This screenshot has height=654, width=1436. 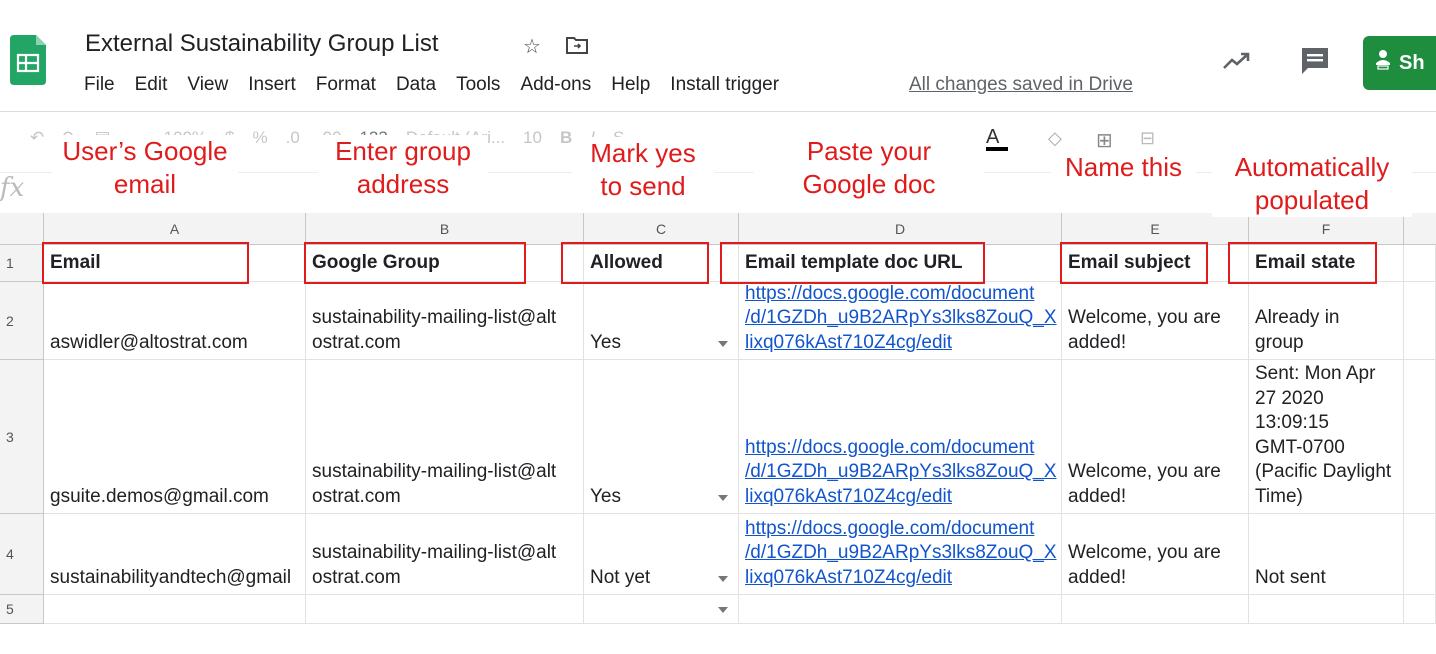 What do you see at coordinates (445, 609) in the screenshot?
I see `cell-b5` at bounding box center [445, 609].